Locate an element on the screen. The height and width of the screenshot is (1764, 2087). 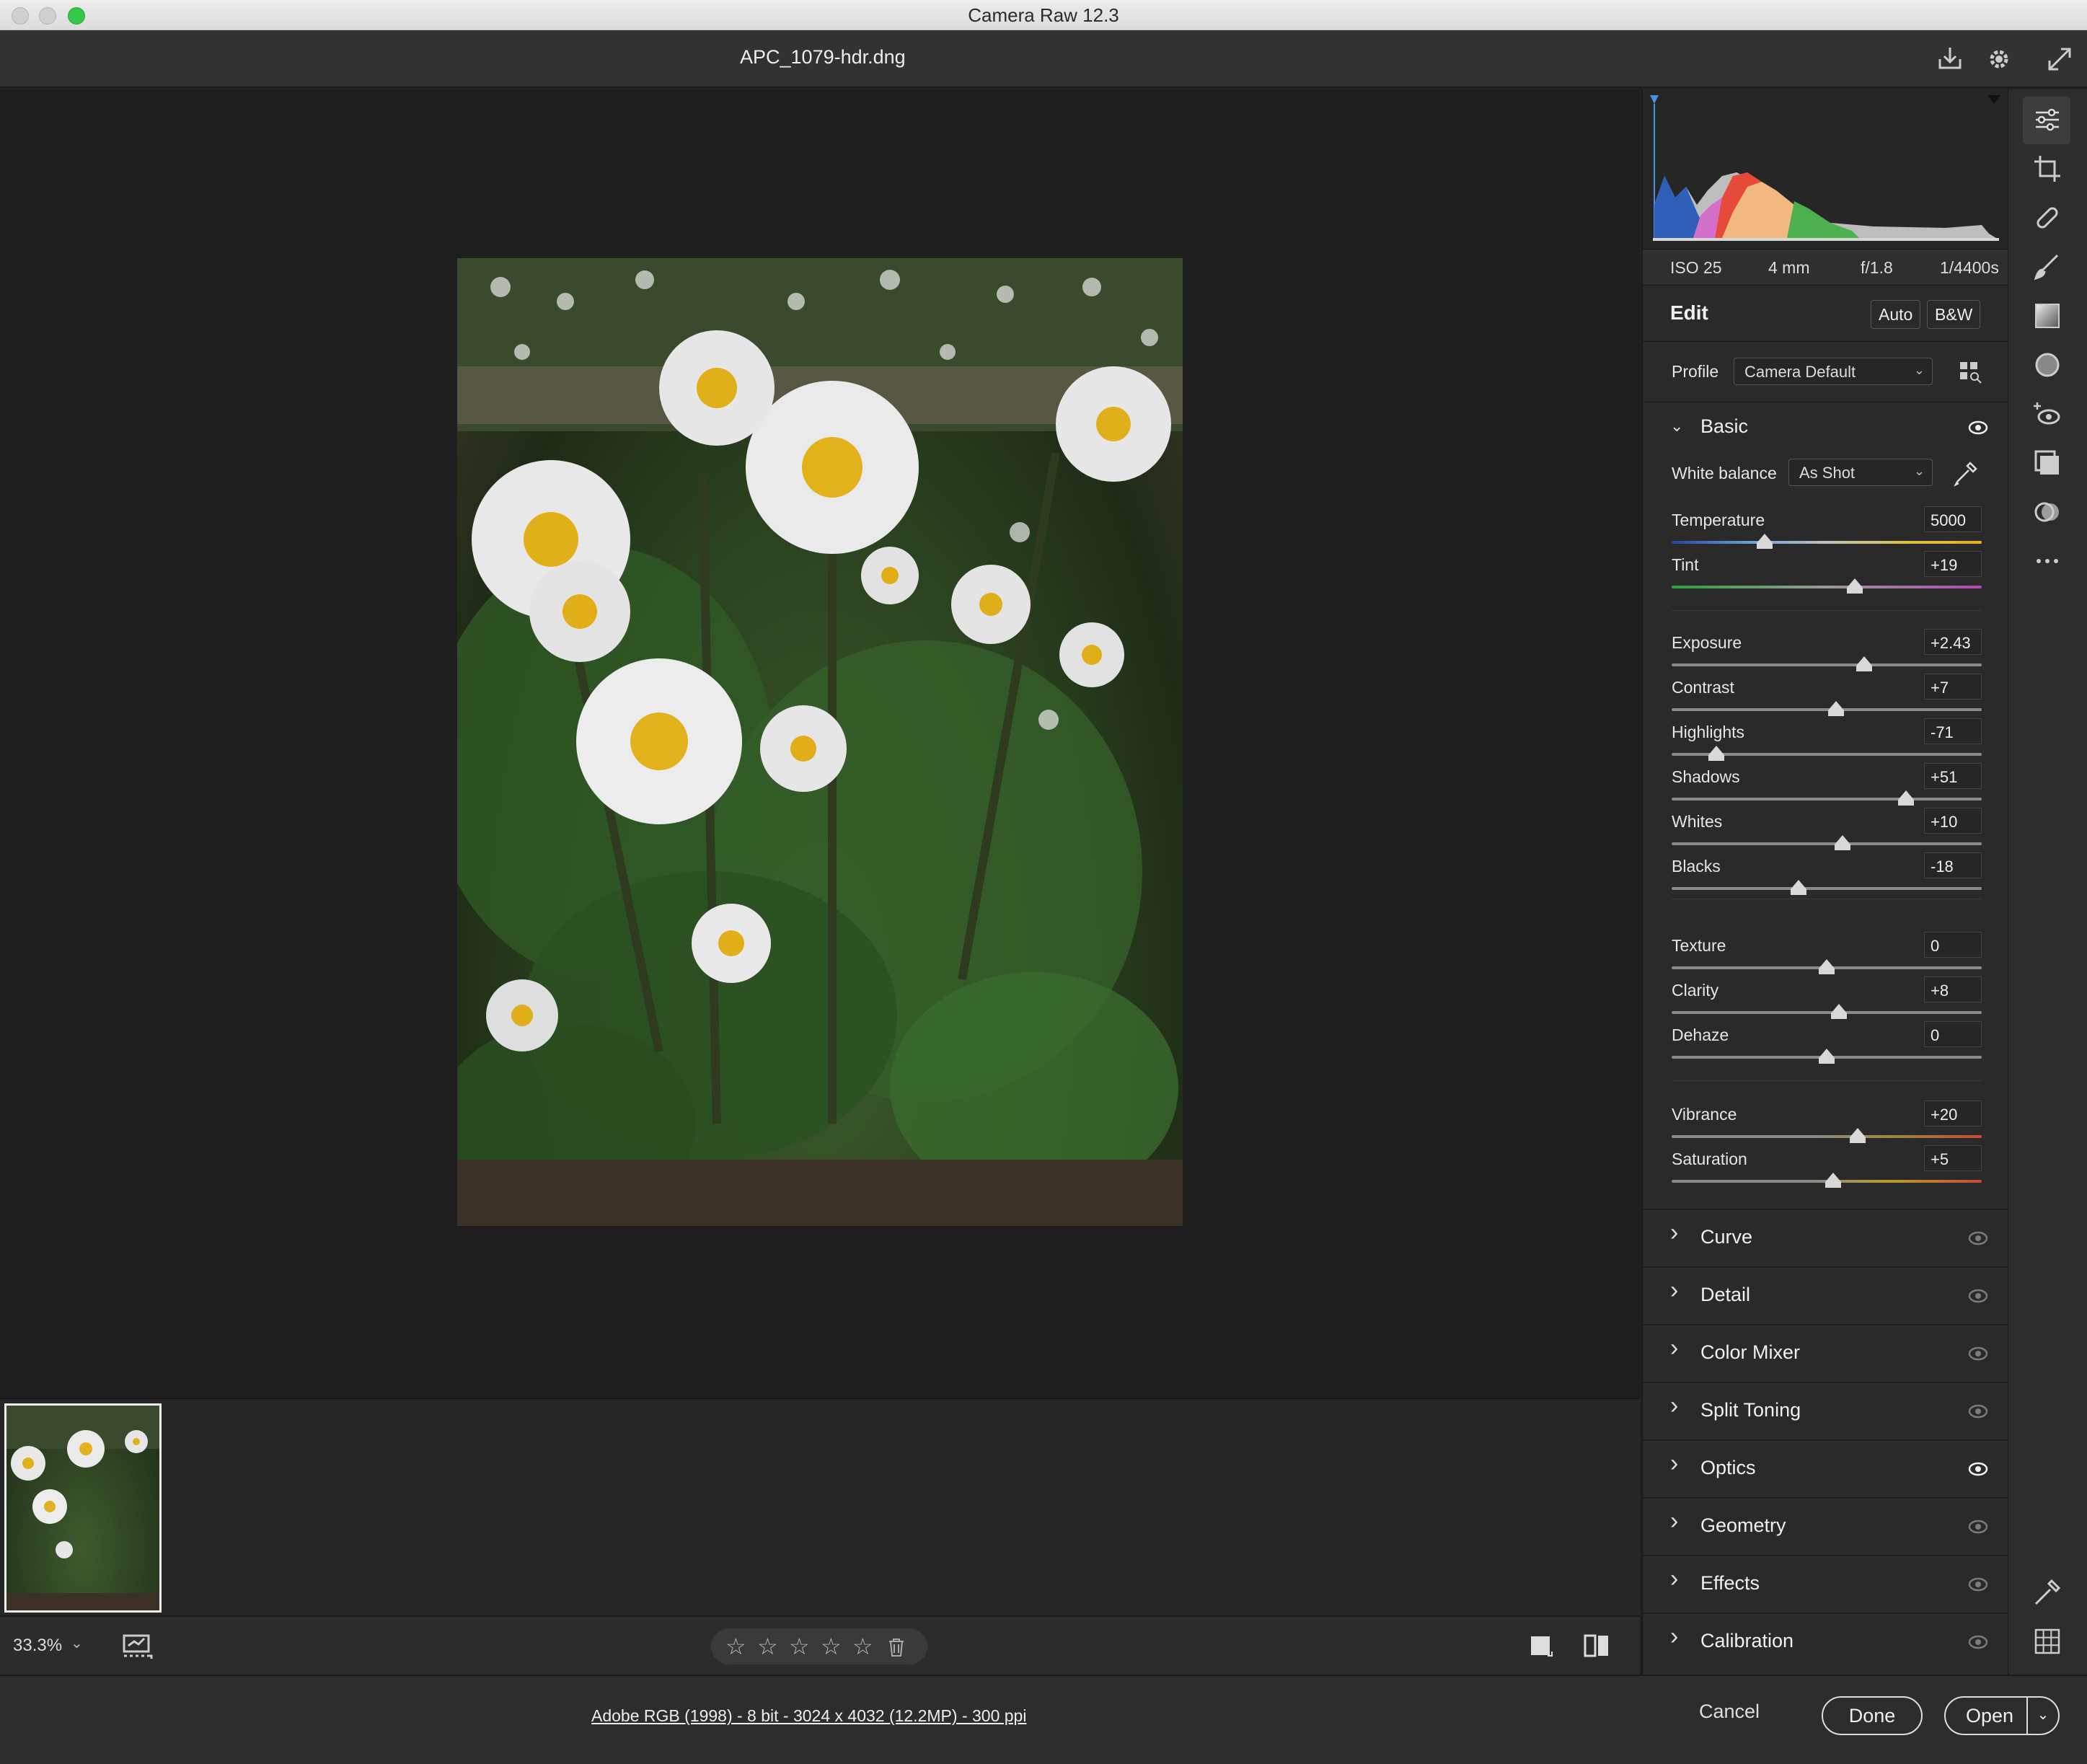
slider-blacks: Blacks -18 is located at coordinates (1827, 876).